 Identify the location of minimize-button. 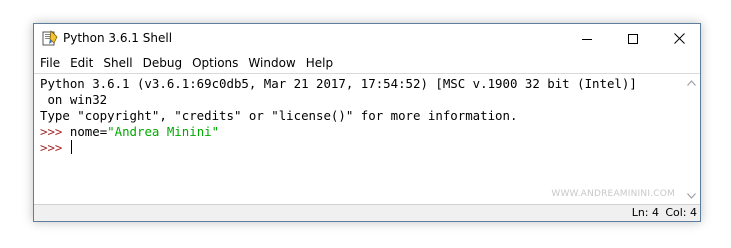
(587, 38).